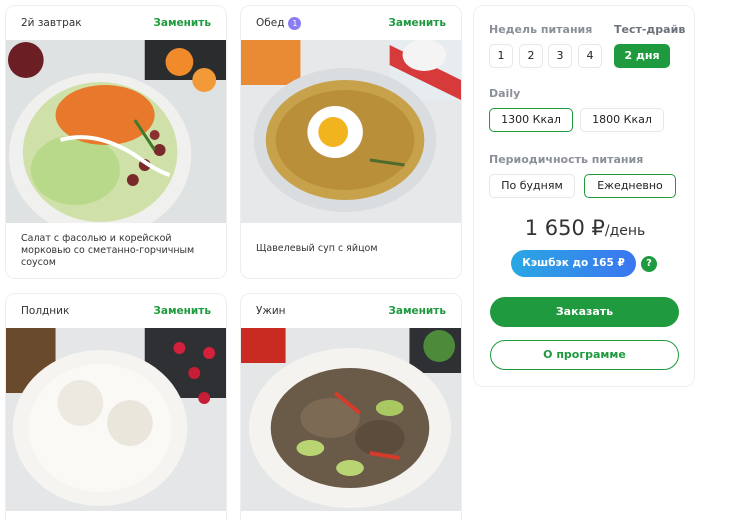 The image size is (752, 520). What do you see at coordinates (541, 29) in the screenshot?
I see `weeks-label: Недель питания` at bounding box center [541, 29].